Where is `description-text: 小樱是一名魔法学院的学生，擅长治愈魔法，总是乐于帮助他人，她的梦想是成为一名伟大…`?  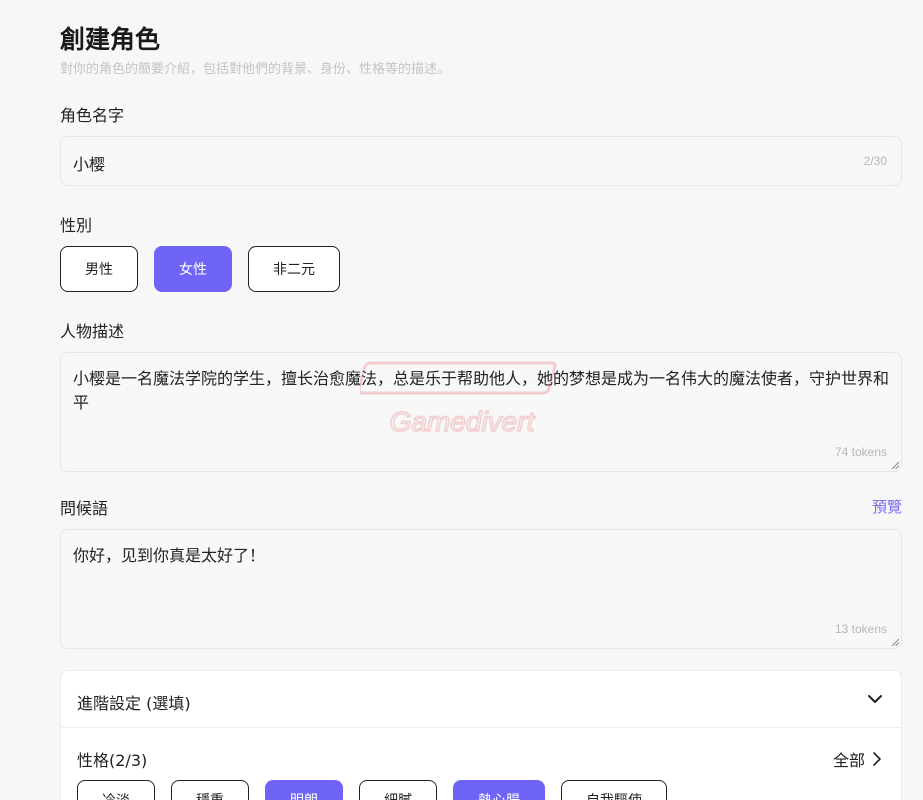 description-text: 小樱是一名魔法学院的学生，擅长治愈魔法，总是乐于帮助他人，她的梦想是成为一名伟大… is located at coordinates (481, 390).